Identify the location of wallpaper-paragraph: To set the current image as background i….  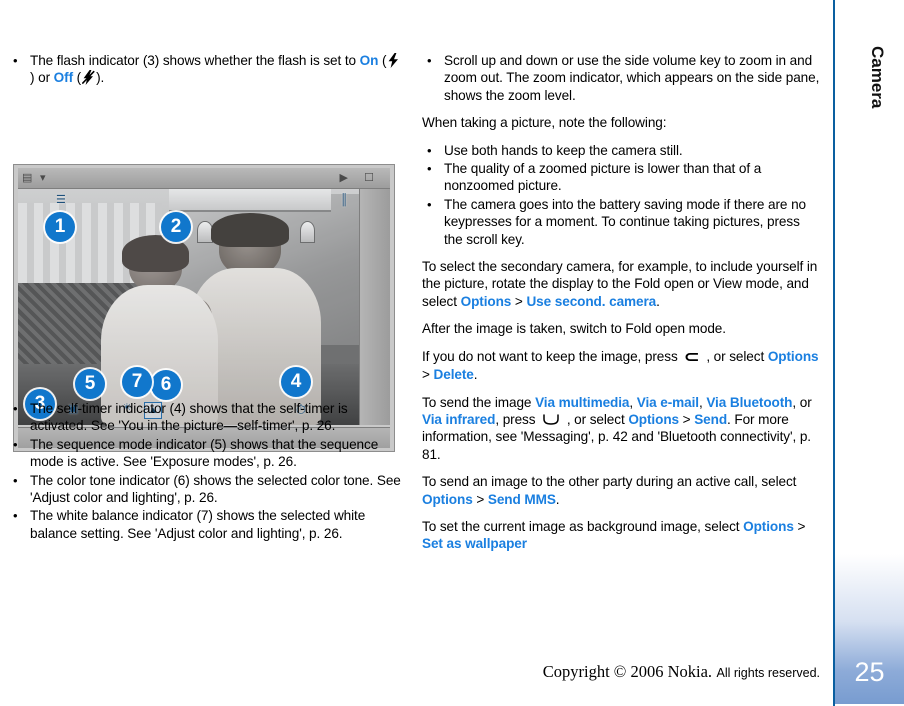
(622, 535).